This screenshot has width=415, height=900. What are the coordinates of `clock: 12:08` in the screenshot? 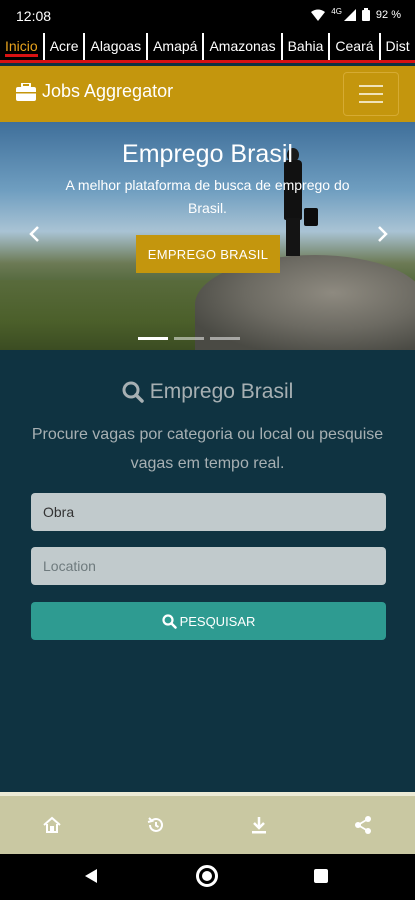 It's located at (34, 16).